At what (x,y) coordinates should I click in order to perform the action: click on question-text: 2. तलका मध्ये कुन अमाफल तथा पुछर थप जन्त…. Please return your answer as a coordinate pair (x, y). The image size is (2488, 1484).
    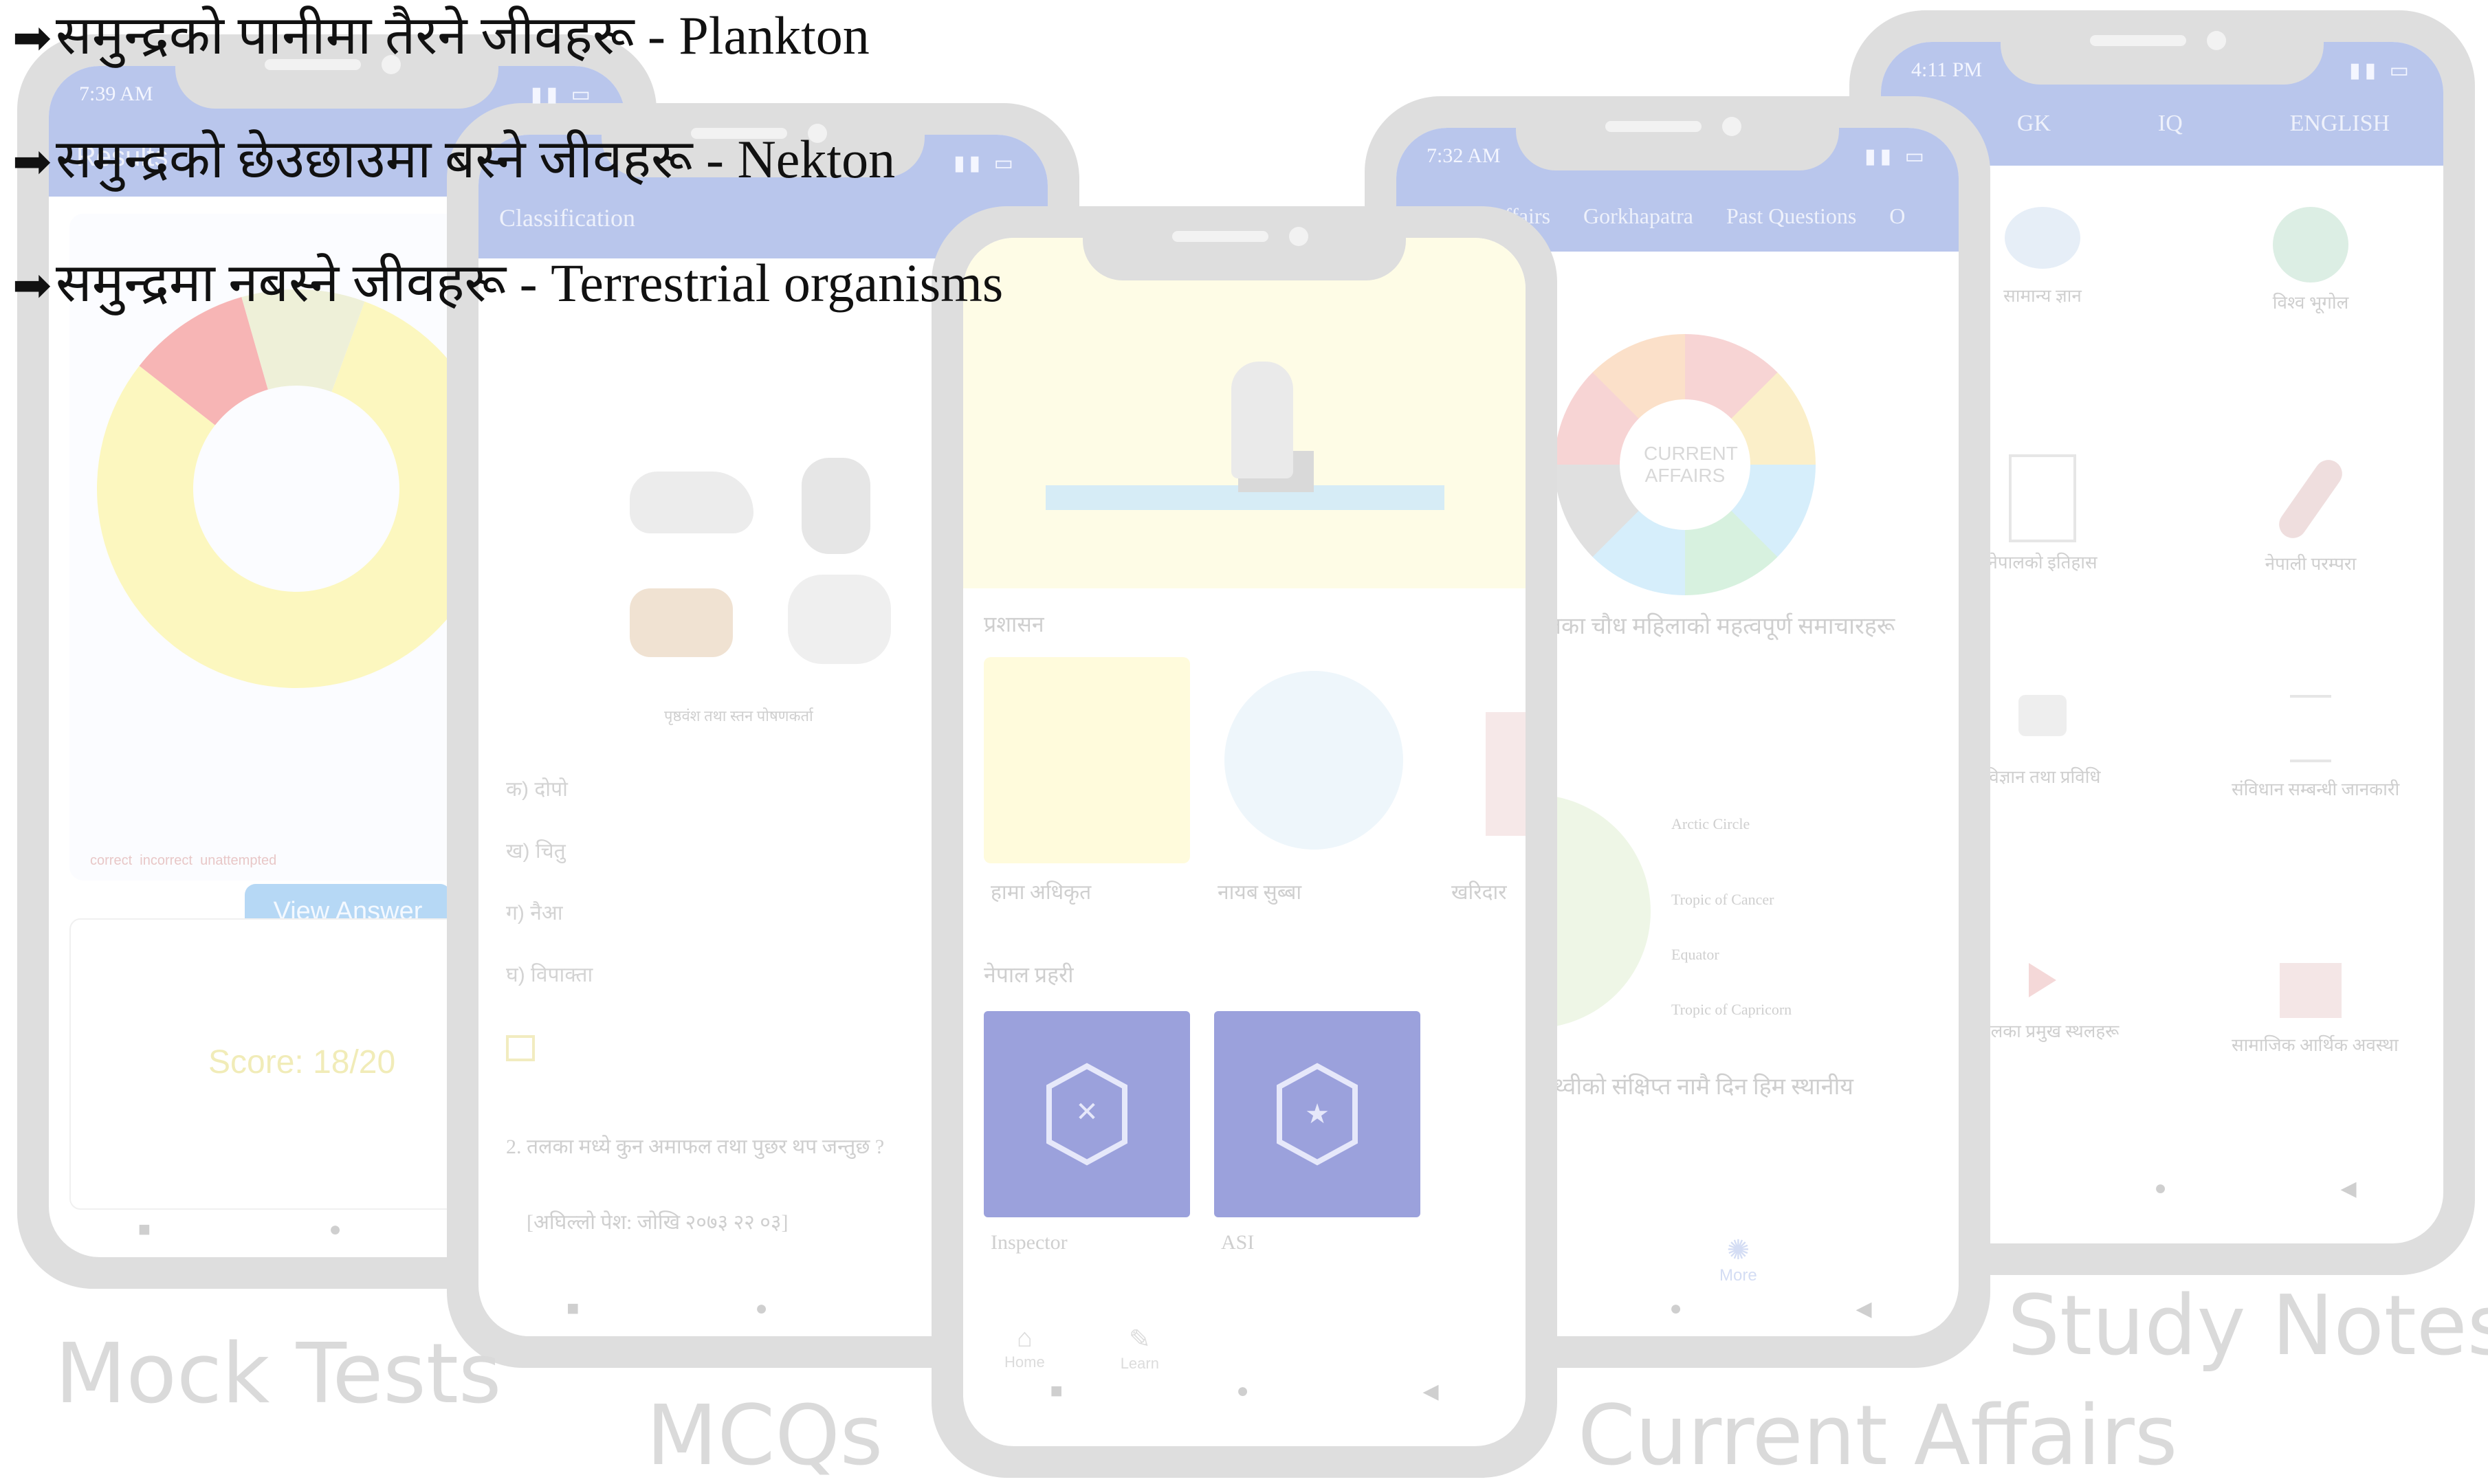
    Looking at the image, I should click on (695, 1147).